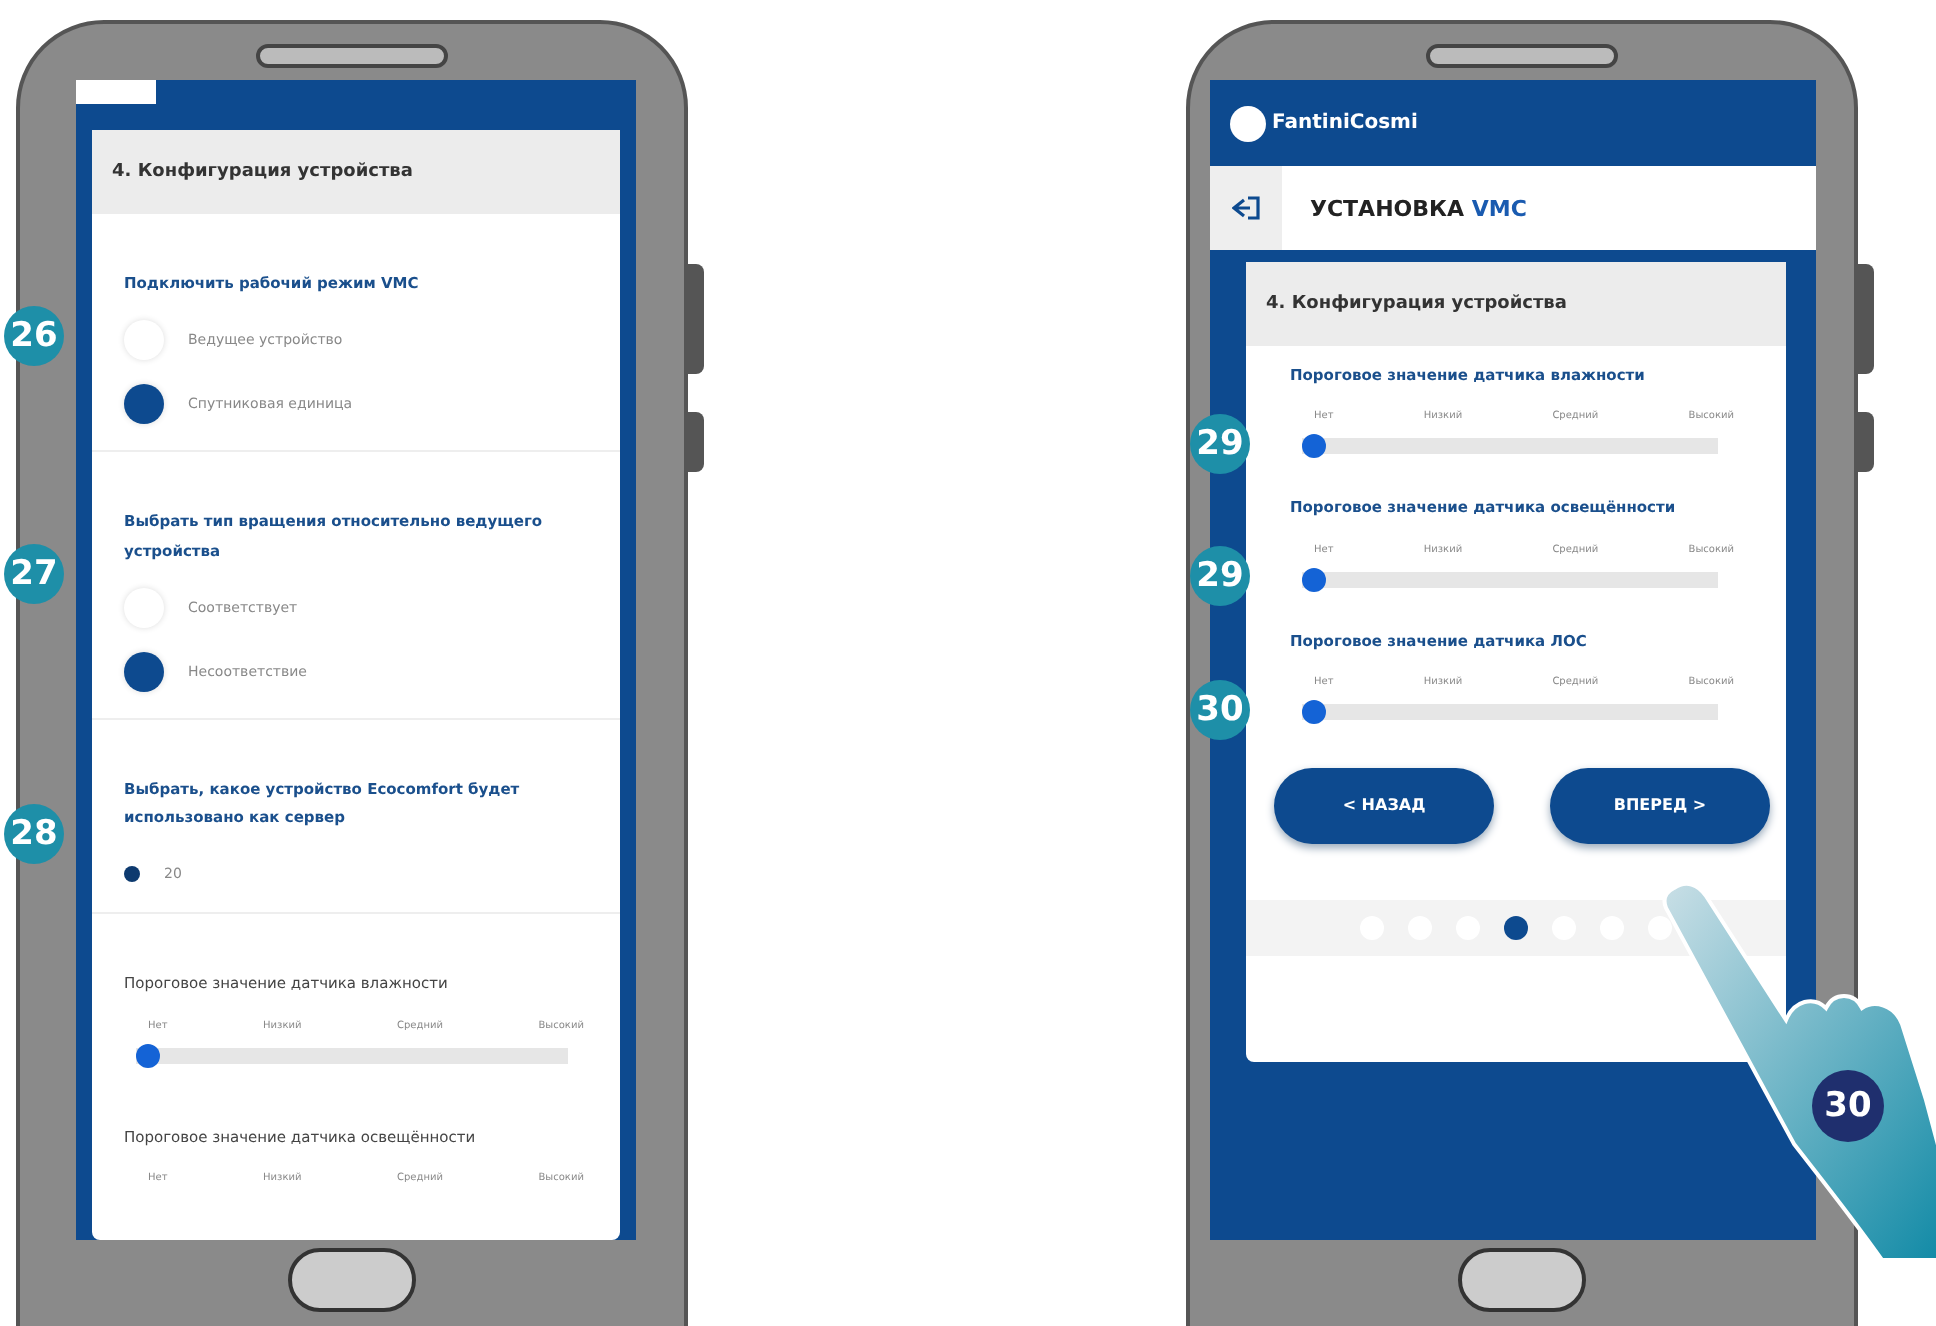 This screenshot has width=1936, height=1326. What do you see at coordinates (1345, 123) in the screenshot?
I see `logo: FantiniCosmi` at bounding box center [1345, 123].